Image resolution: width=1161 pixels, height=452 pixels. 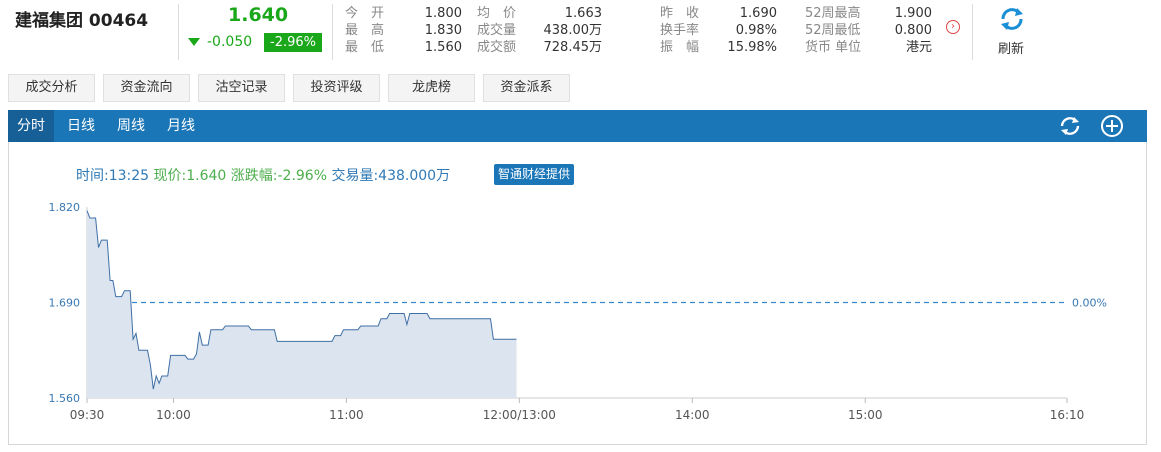 What do you see at coordinates (258, 15) in the screenshot?
I see `current-price: 1.640` at bounding box center [258, 15].